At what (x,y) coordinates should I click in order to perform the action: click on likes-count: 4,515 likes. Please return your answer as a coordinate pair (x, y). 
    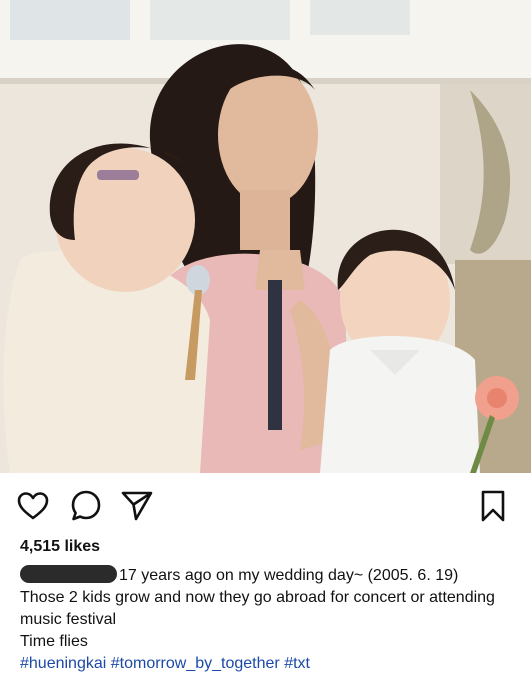
    Looking at the image, I should click on (60, 547).